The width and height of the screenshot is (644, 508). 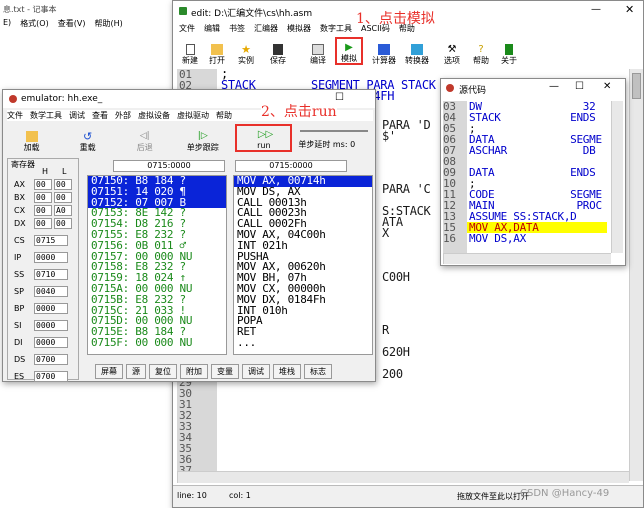 What do you see at coordinates (403, 477) in the screenshot?
I see `editor-hscrollbar` at bounding box center [403, 477].